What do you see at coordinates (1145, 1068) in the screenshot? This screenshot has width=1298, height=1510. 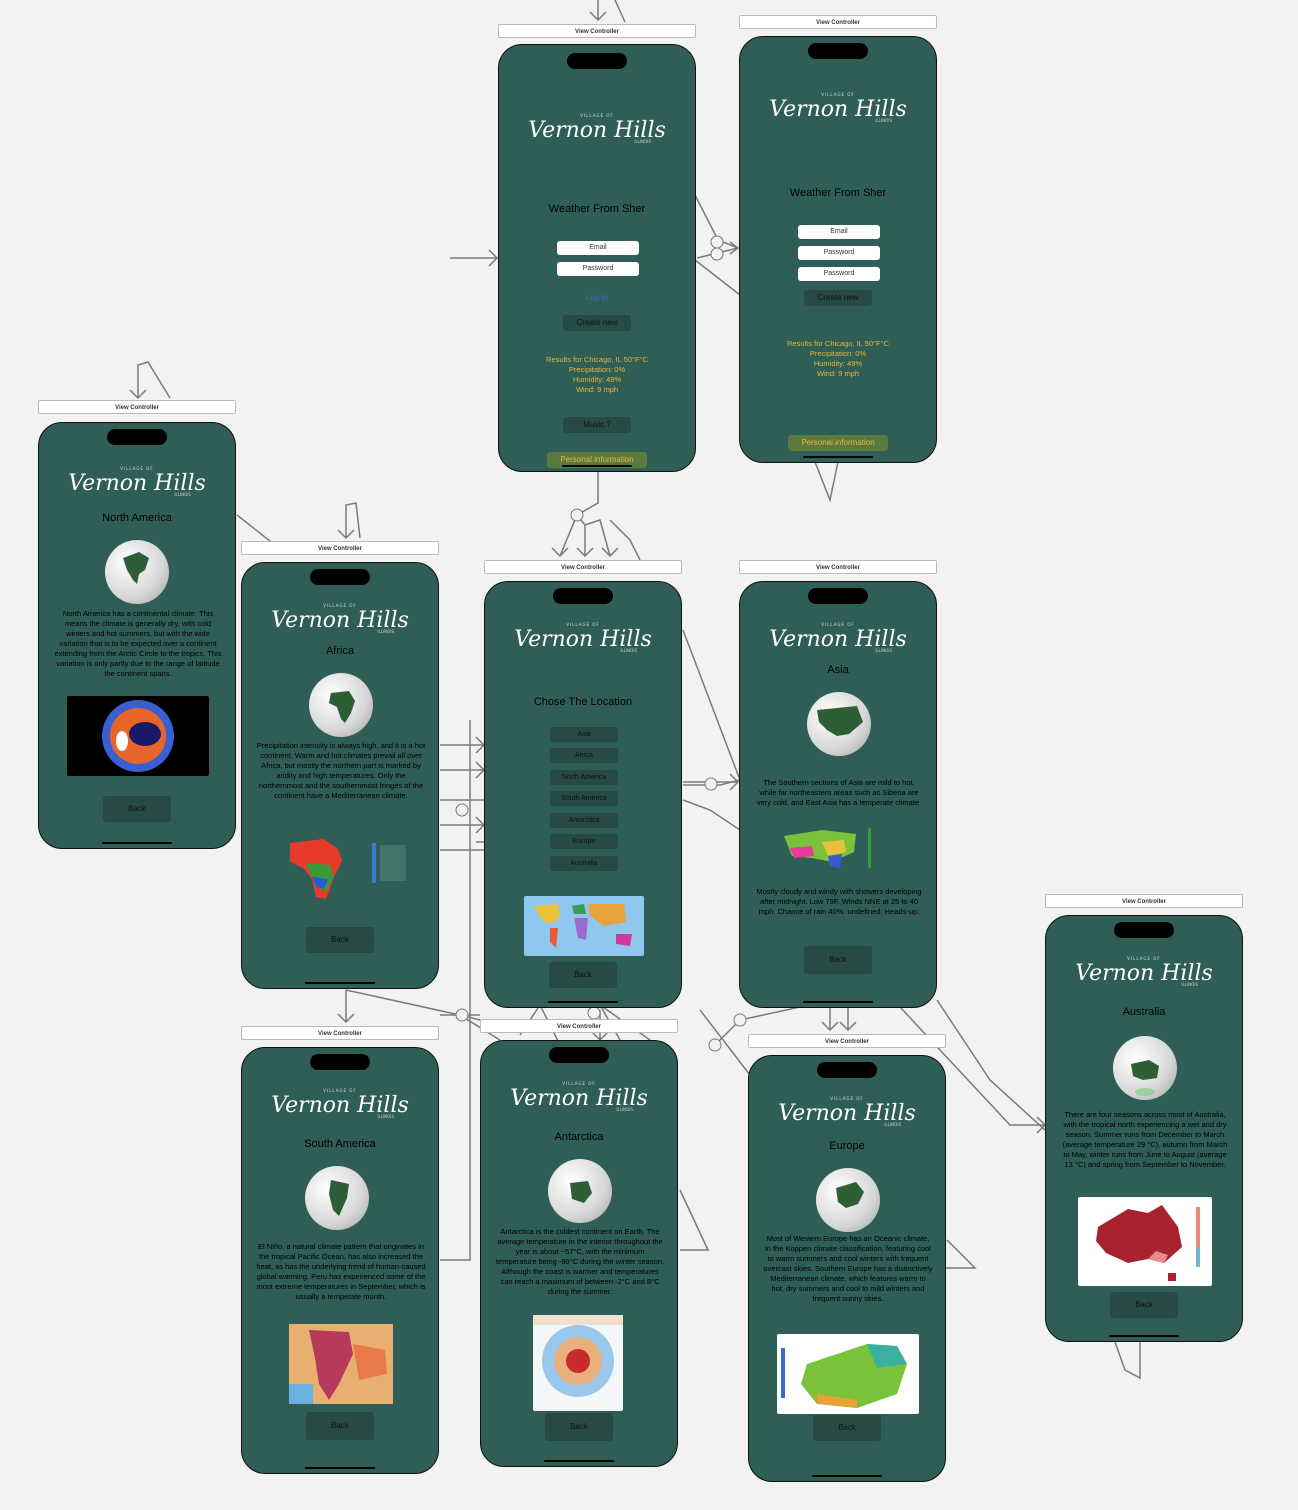 I see `australia-globe-image` at bounding box center [1145, 1068].